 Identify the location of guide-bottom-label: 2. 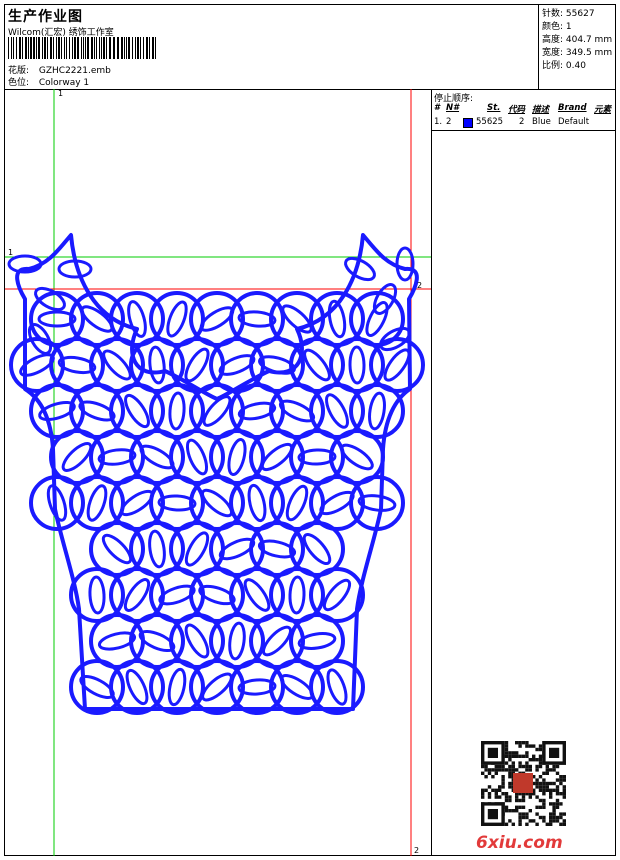
(417, 850).